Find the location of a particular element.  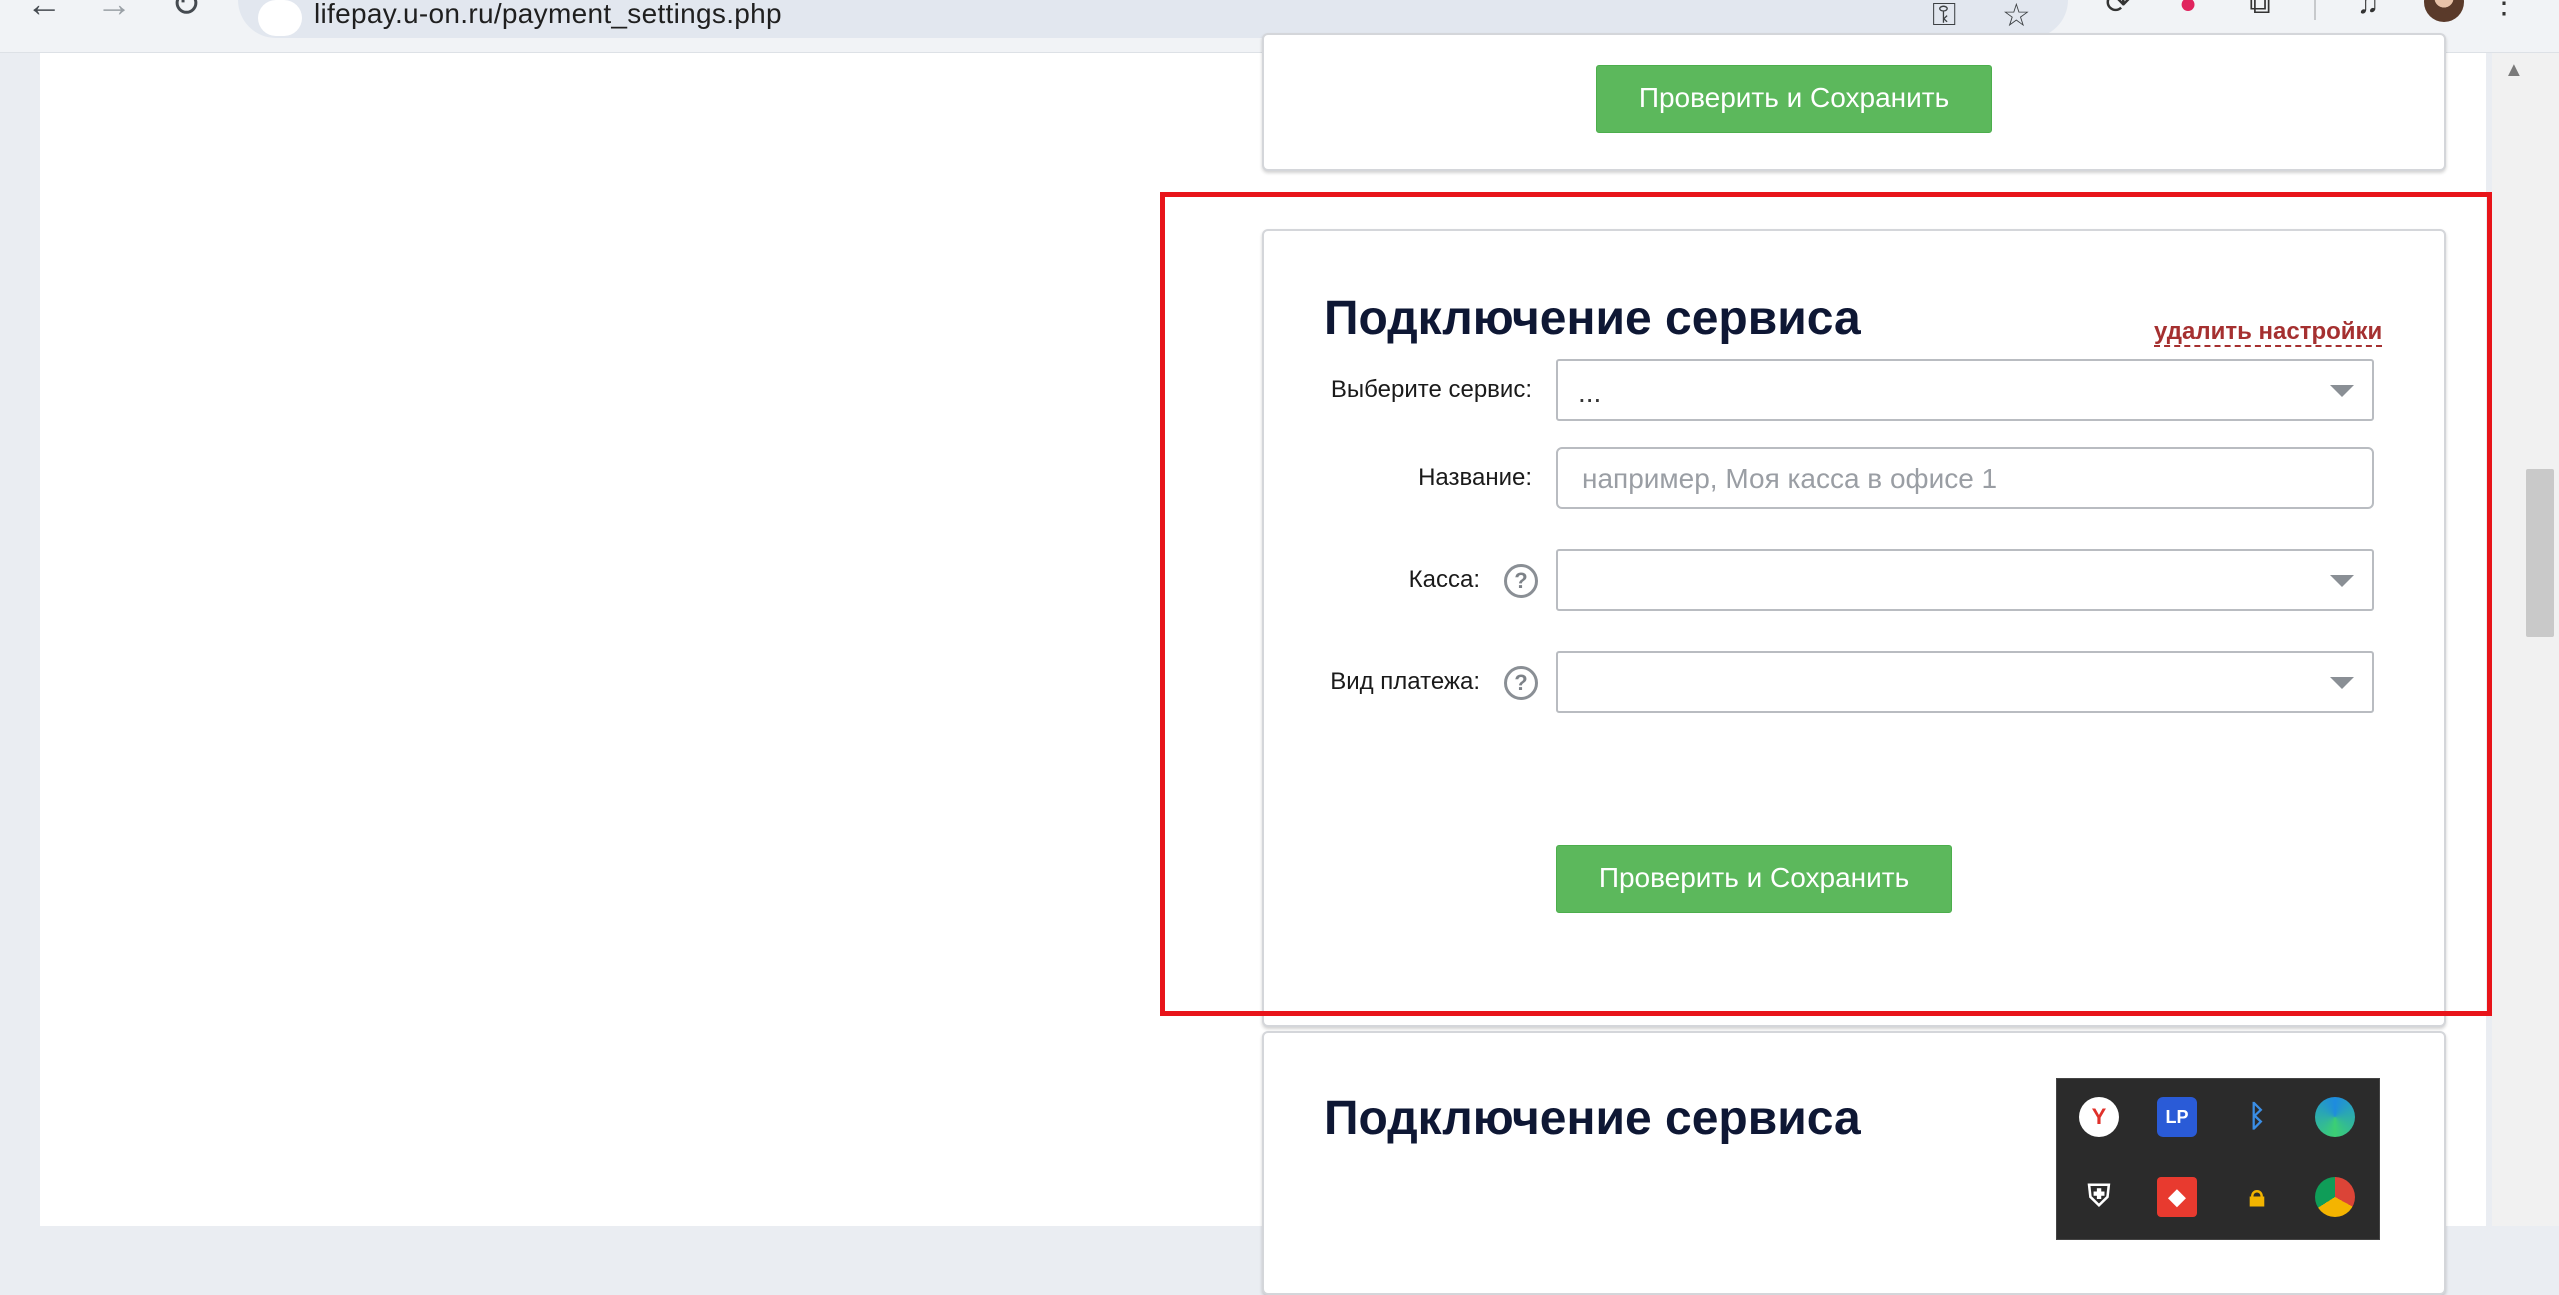

anydesk-icon: ◆ is located at coordinates (2177, 1197).